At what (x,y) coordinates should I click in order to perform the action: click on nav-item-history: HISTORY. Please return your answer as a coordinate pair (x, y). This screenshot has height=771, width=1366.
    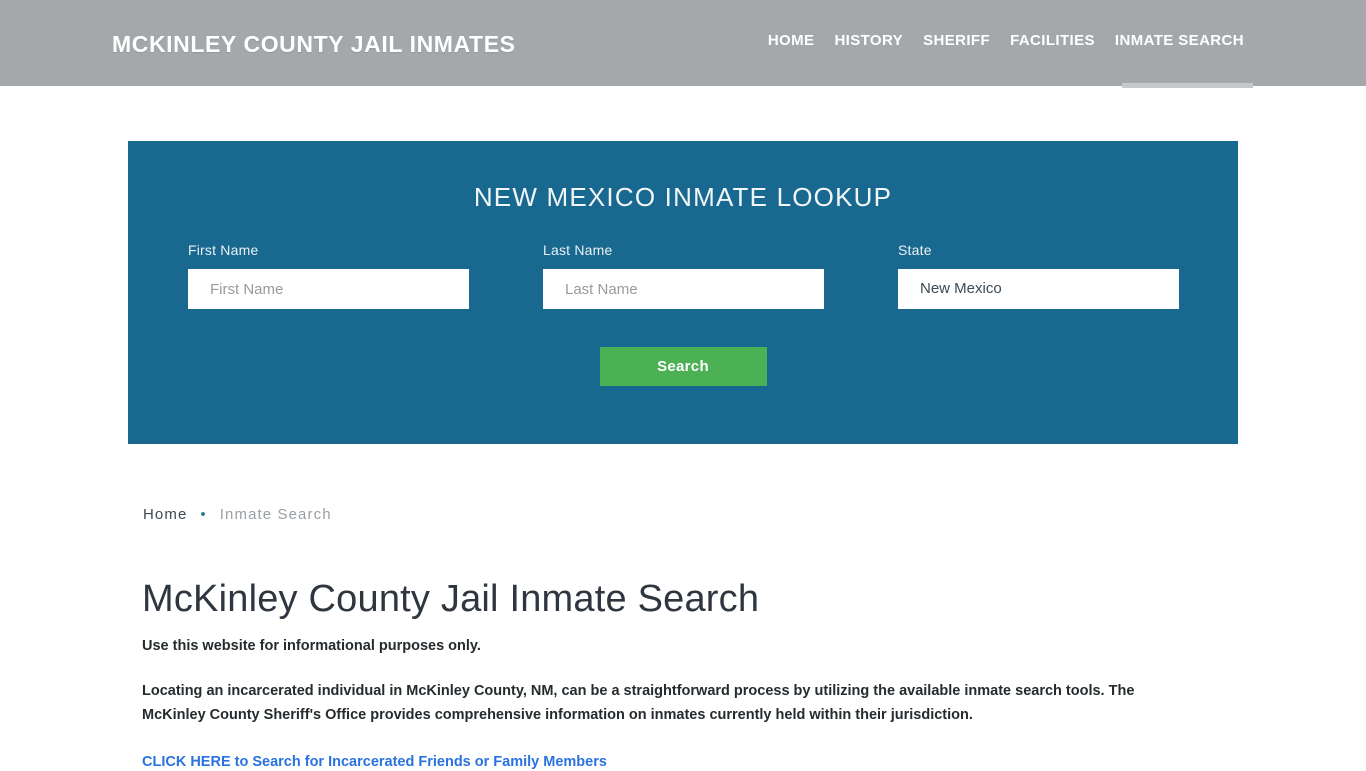
    Looking at the image, I should click on (868, 40).